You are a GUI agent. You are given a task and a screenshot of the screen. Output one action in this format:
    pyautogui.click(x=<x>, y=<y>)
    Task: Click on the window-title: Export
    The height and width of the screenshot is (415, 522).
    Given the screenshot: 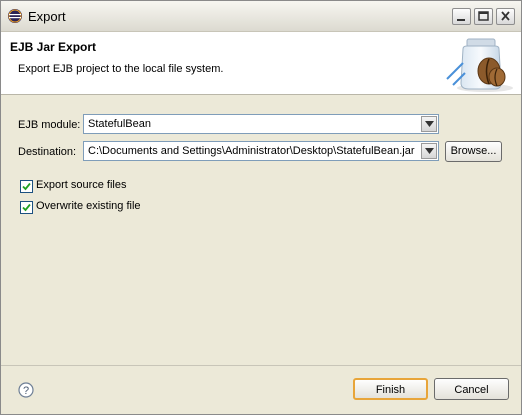 What is the action you would take?
    pyautogui.click(x=47, y=16)
    